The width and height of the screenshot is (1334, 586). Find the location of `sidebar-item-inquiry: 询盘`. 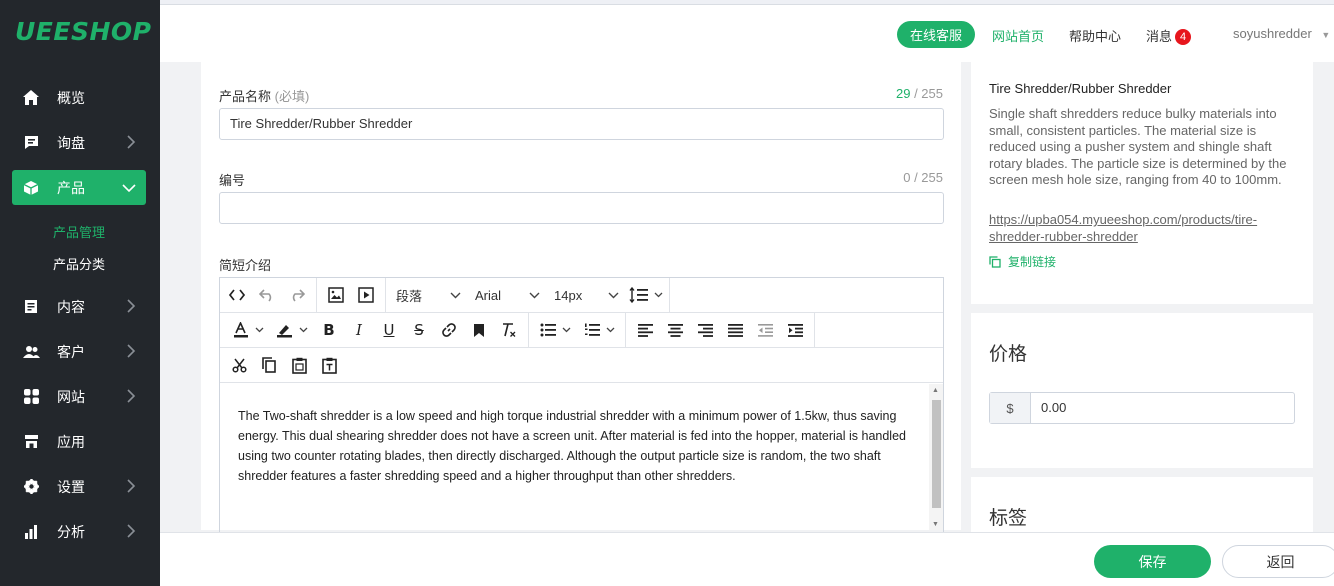

sidebar-item-inquiry: 询盘 is located at coordinates (79, 142).